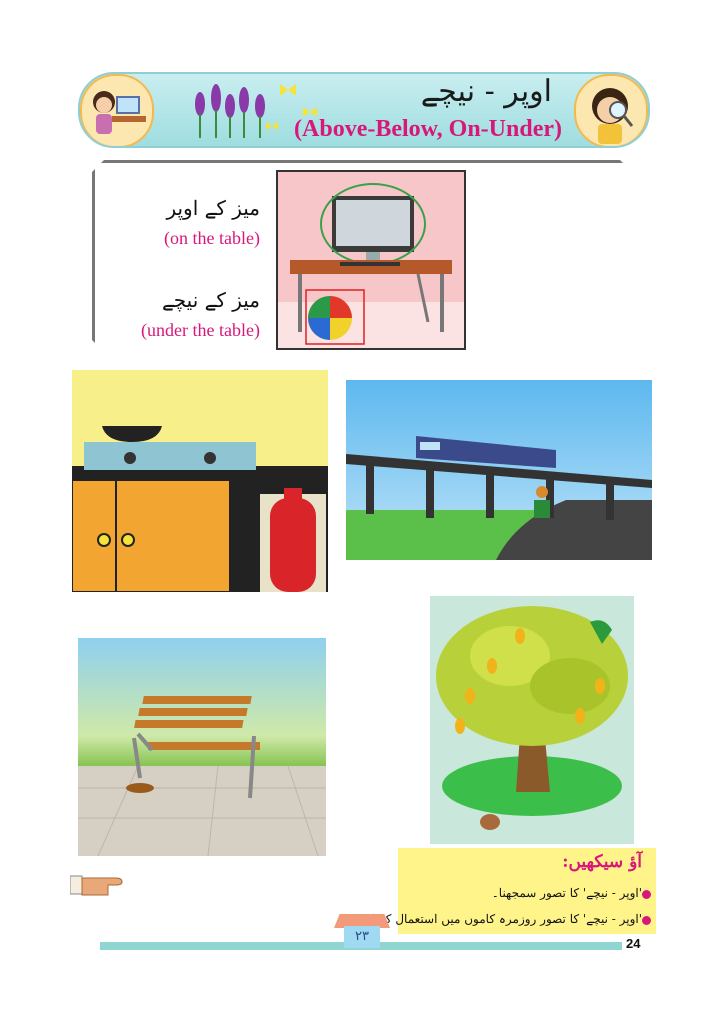 The image size is (724, 1024). Describe the element at coordinates (213, 208) in the screenshot. I see `on-table-urdu: میز کے اوپر` at that location.